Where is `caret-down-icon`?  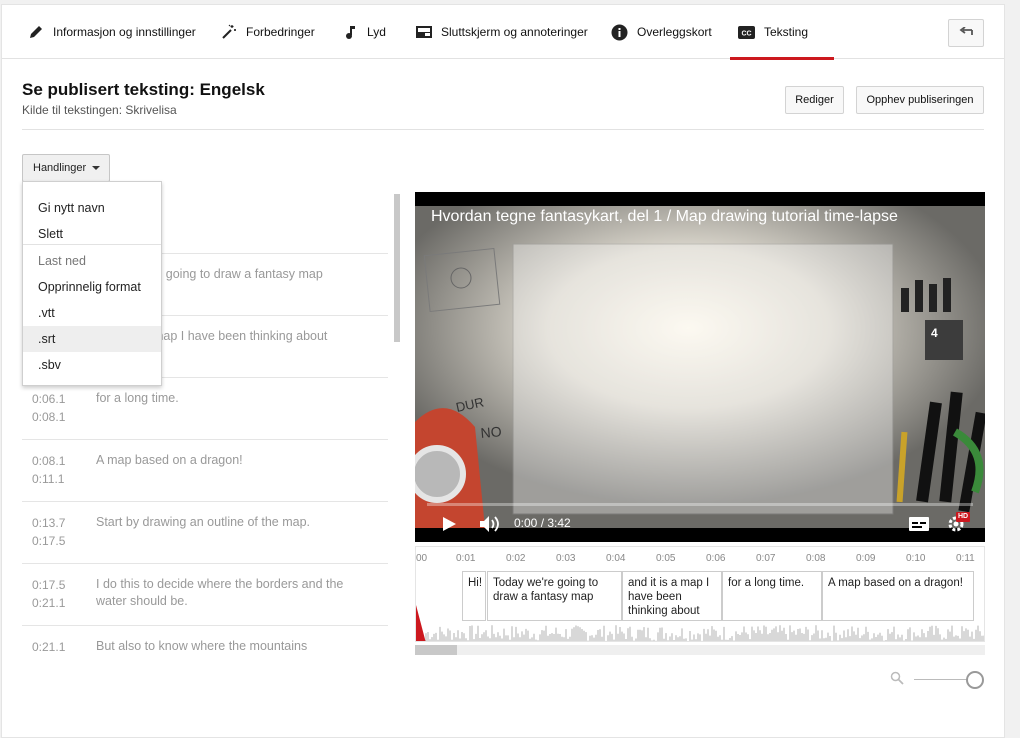
caret-down-icon is located at coordinates (96, 168).